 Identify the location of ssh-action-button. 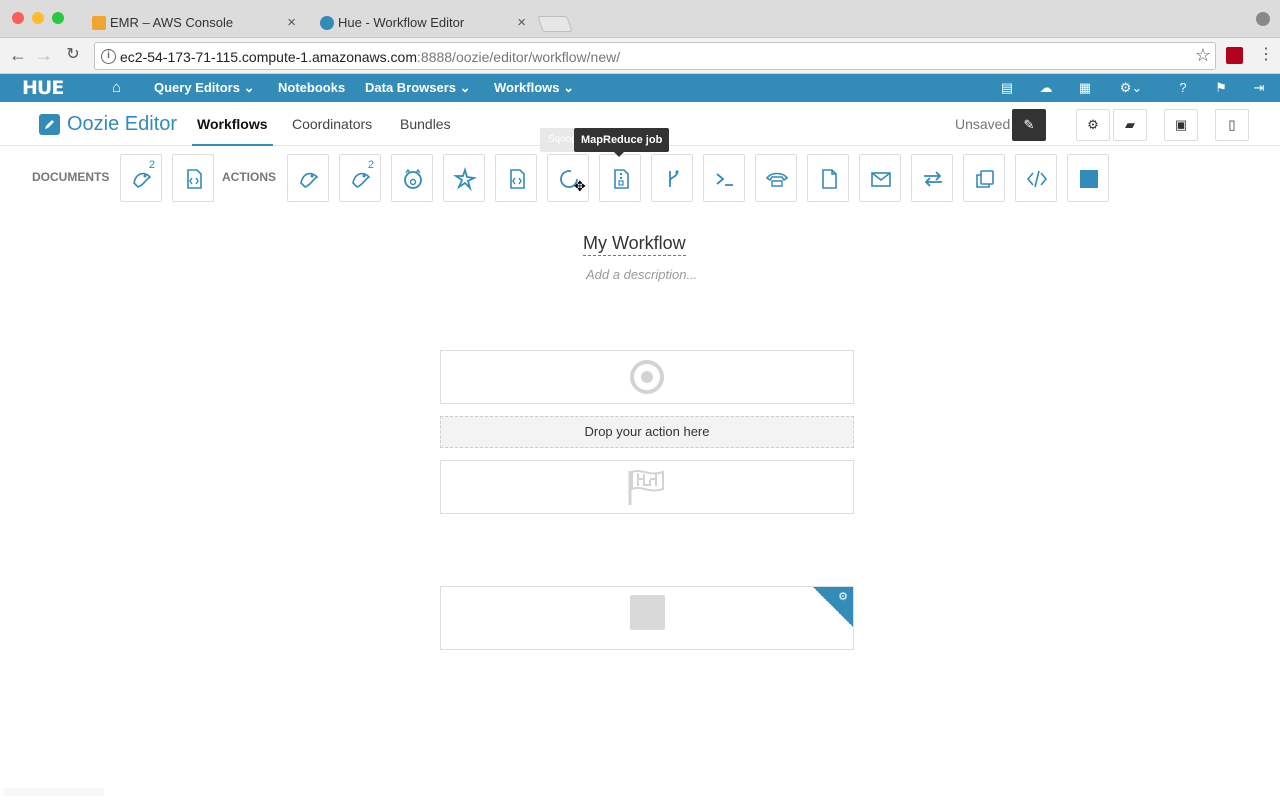
(776, 178).